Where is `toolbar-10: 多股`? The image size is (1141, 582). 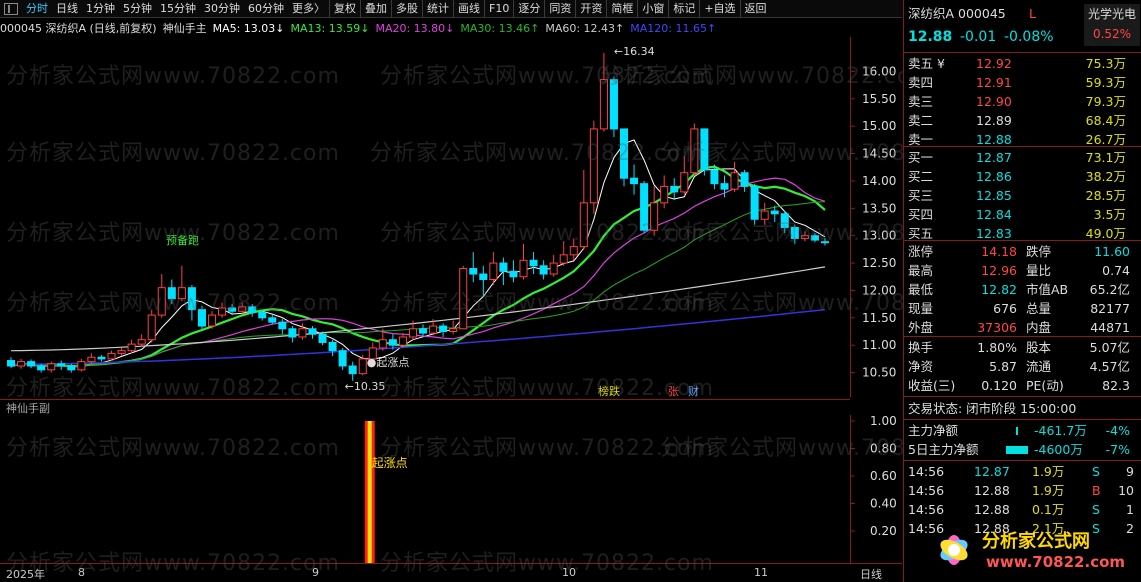 toolbar-10: 多股 is located at coordinates (406, 9).